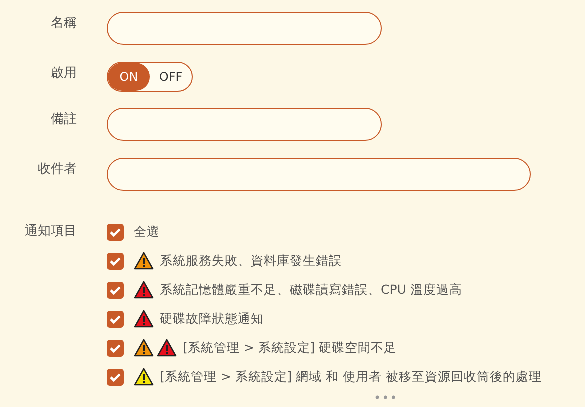 The image size is (585, 407). Describe the element at coordinates (63, 73) in the screenshot. I see `field-label: 啟用` at that location.